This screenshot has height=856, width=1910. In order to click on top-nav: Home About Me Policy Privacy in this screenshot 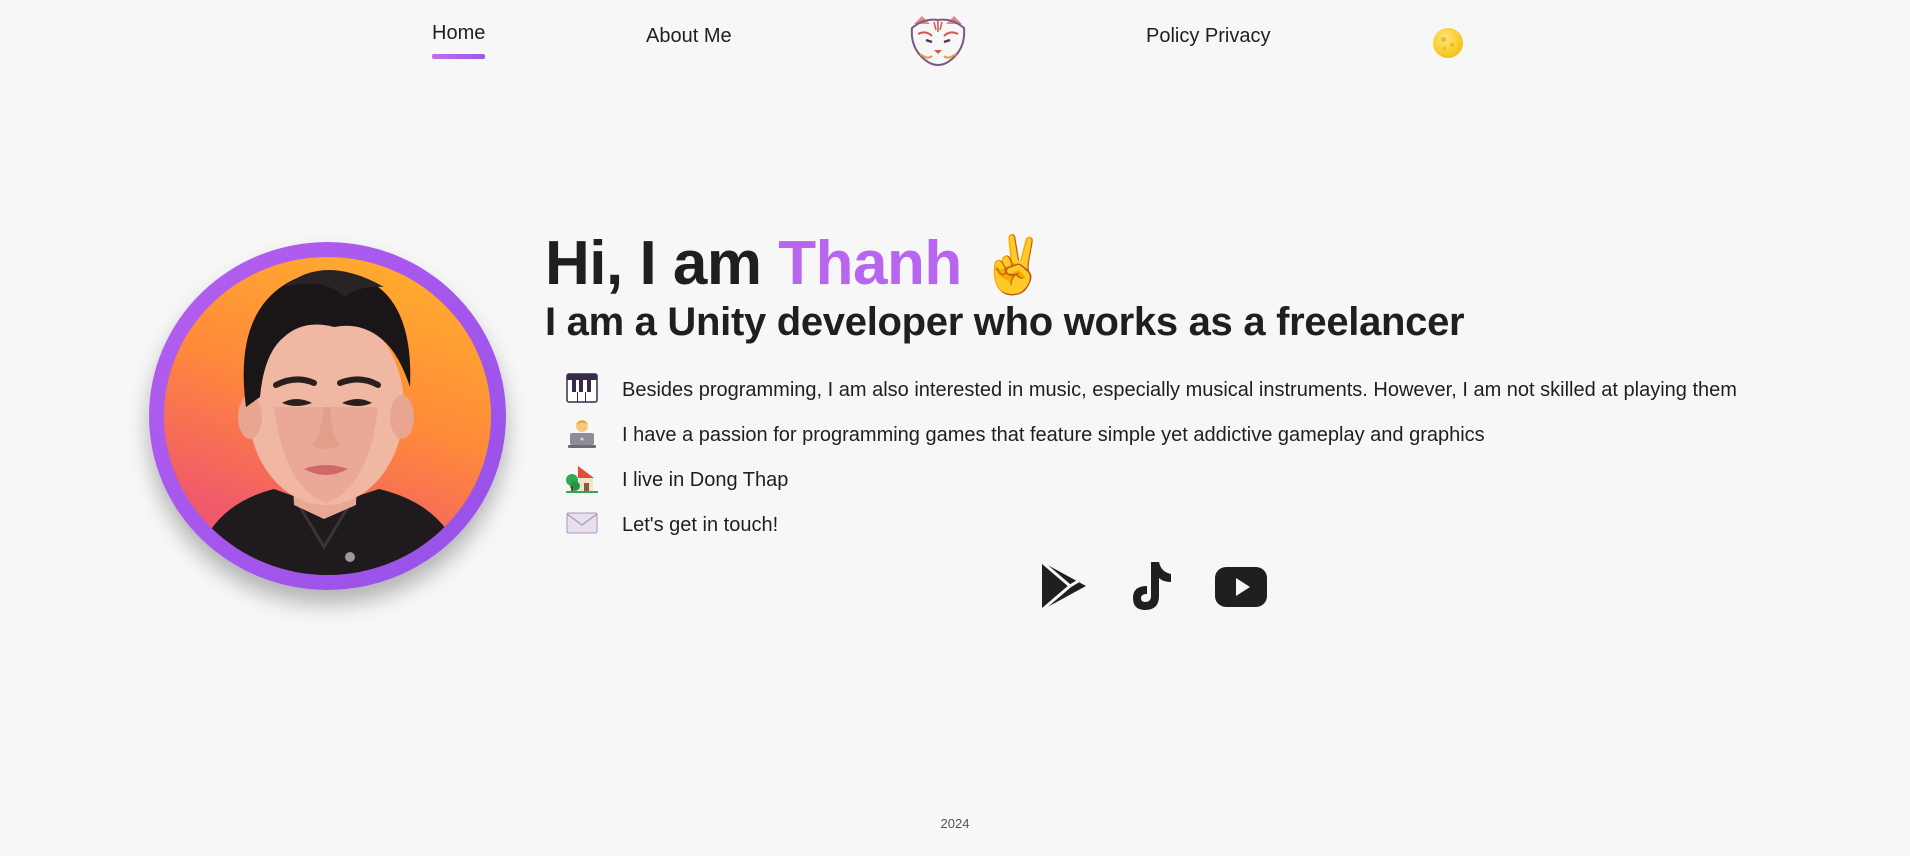, I will do `click(955, 40)`.